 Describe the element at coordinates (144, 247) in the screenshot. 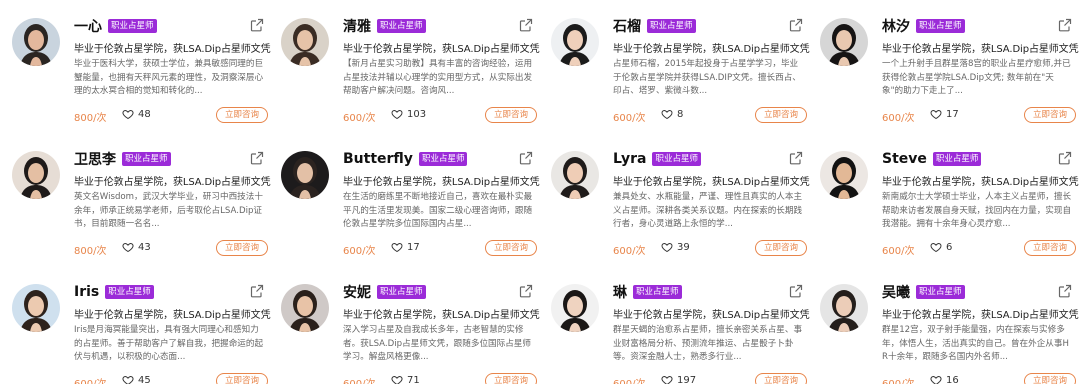

I see `like-count: 43` at that location.